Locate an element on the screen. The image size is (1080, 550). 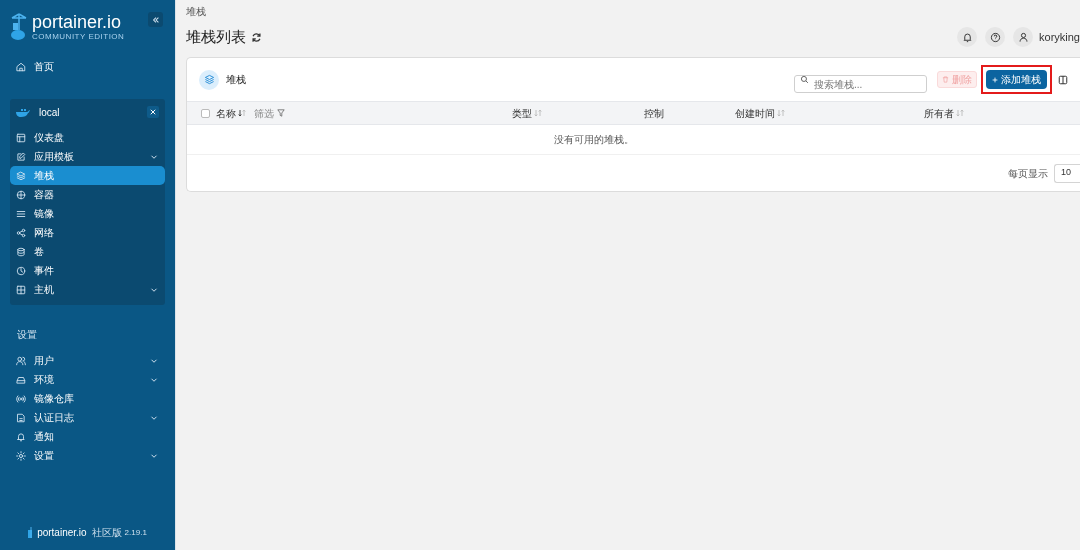
settings-icon is located at coordinates (21, 455).